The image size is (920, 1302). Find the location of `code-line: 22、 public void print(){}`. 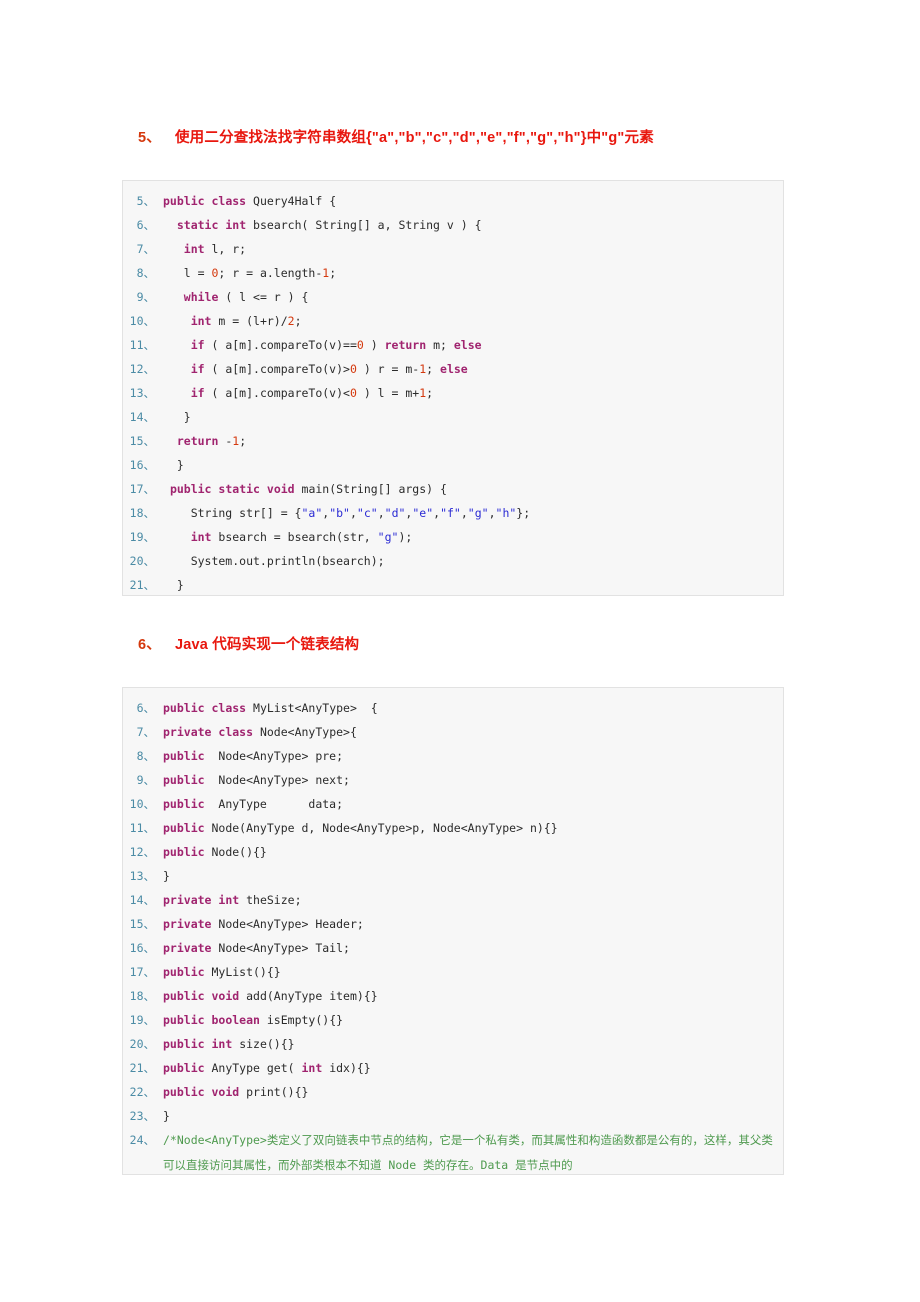

code-line: 22、 public void print(){} is located at coordinates (453, 1092).